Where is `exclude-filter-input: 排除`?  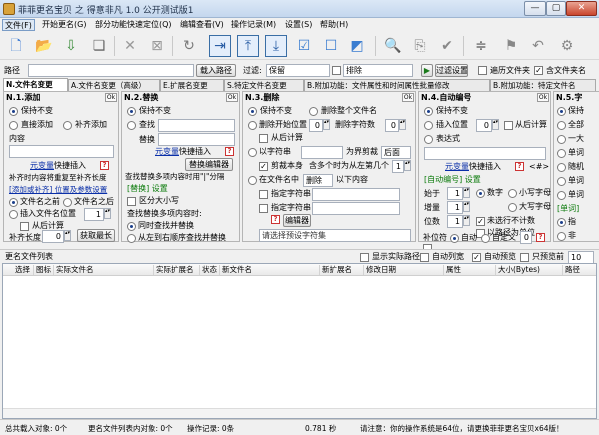 exclude-filter-input: 排除 is located at coordinates (378, 70).